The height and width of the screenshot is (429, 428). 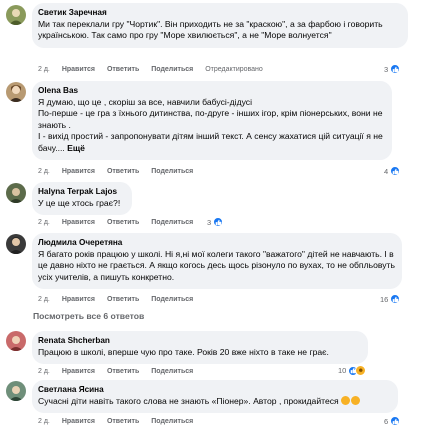 What do you see at coordinates (82, 192) in the screenshot?
I see `comment-author: Halyna Terpak Lajos` at bounding box center [82, 192].